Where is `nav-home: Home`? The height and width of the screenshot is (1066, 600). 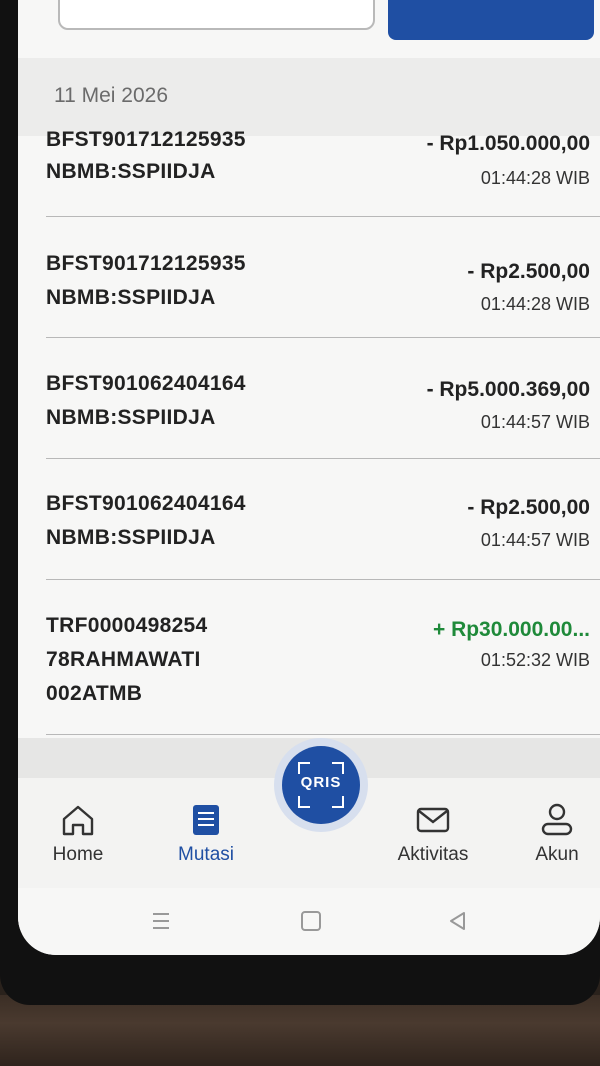 nav-home: Home is located at coordinates (78, 822).